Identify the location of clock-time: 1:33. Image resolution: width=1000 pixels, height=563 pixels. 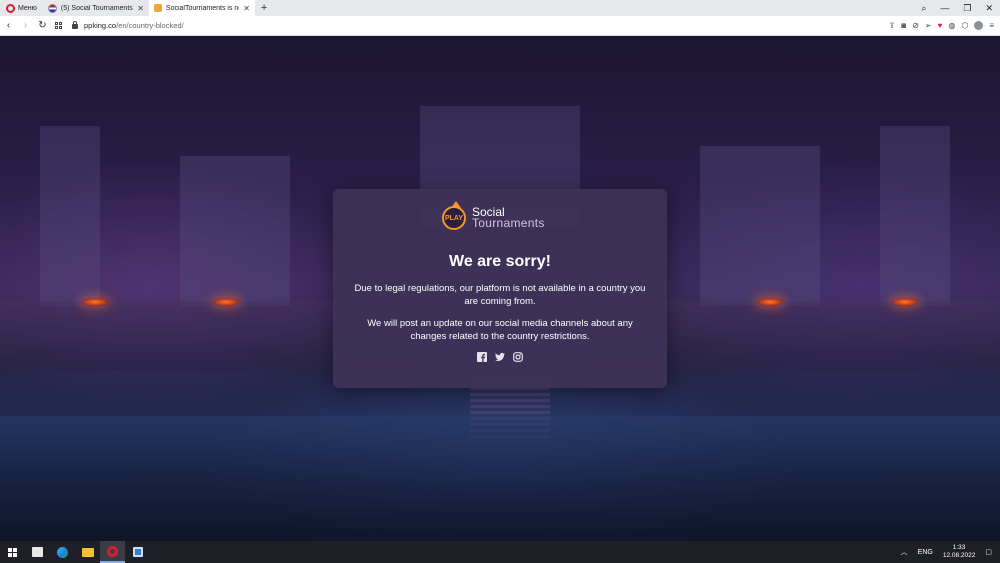
(959, 547).